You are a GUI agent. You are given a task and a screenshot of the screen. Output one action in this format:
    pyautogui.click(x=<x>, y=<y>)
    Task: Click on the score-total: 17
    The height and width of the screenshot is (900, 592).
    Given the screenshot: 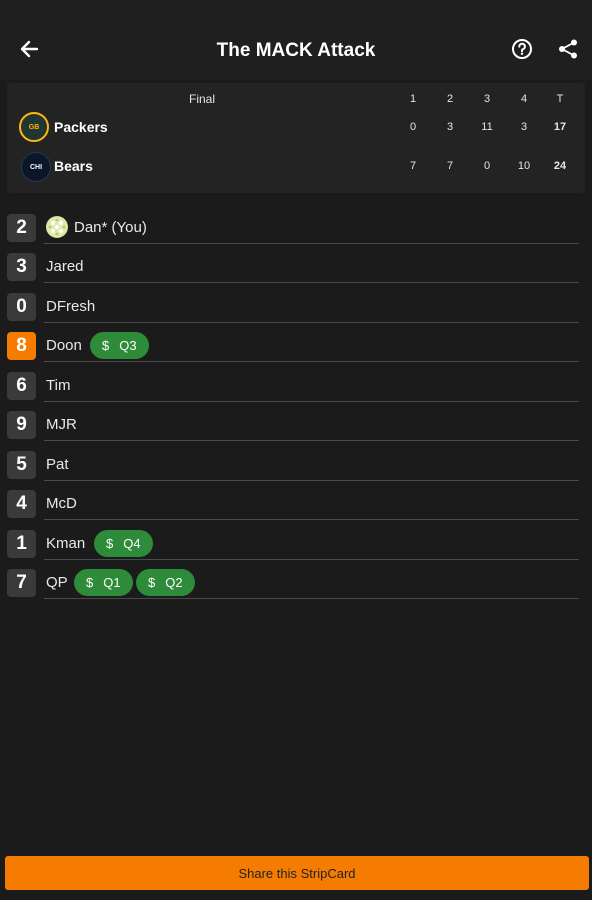 What is the action you would take?
    pyautogui.click(x=560, y=127)
    